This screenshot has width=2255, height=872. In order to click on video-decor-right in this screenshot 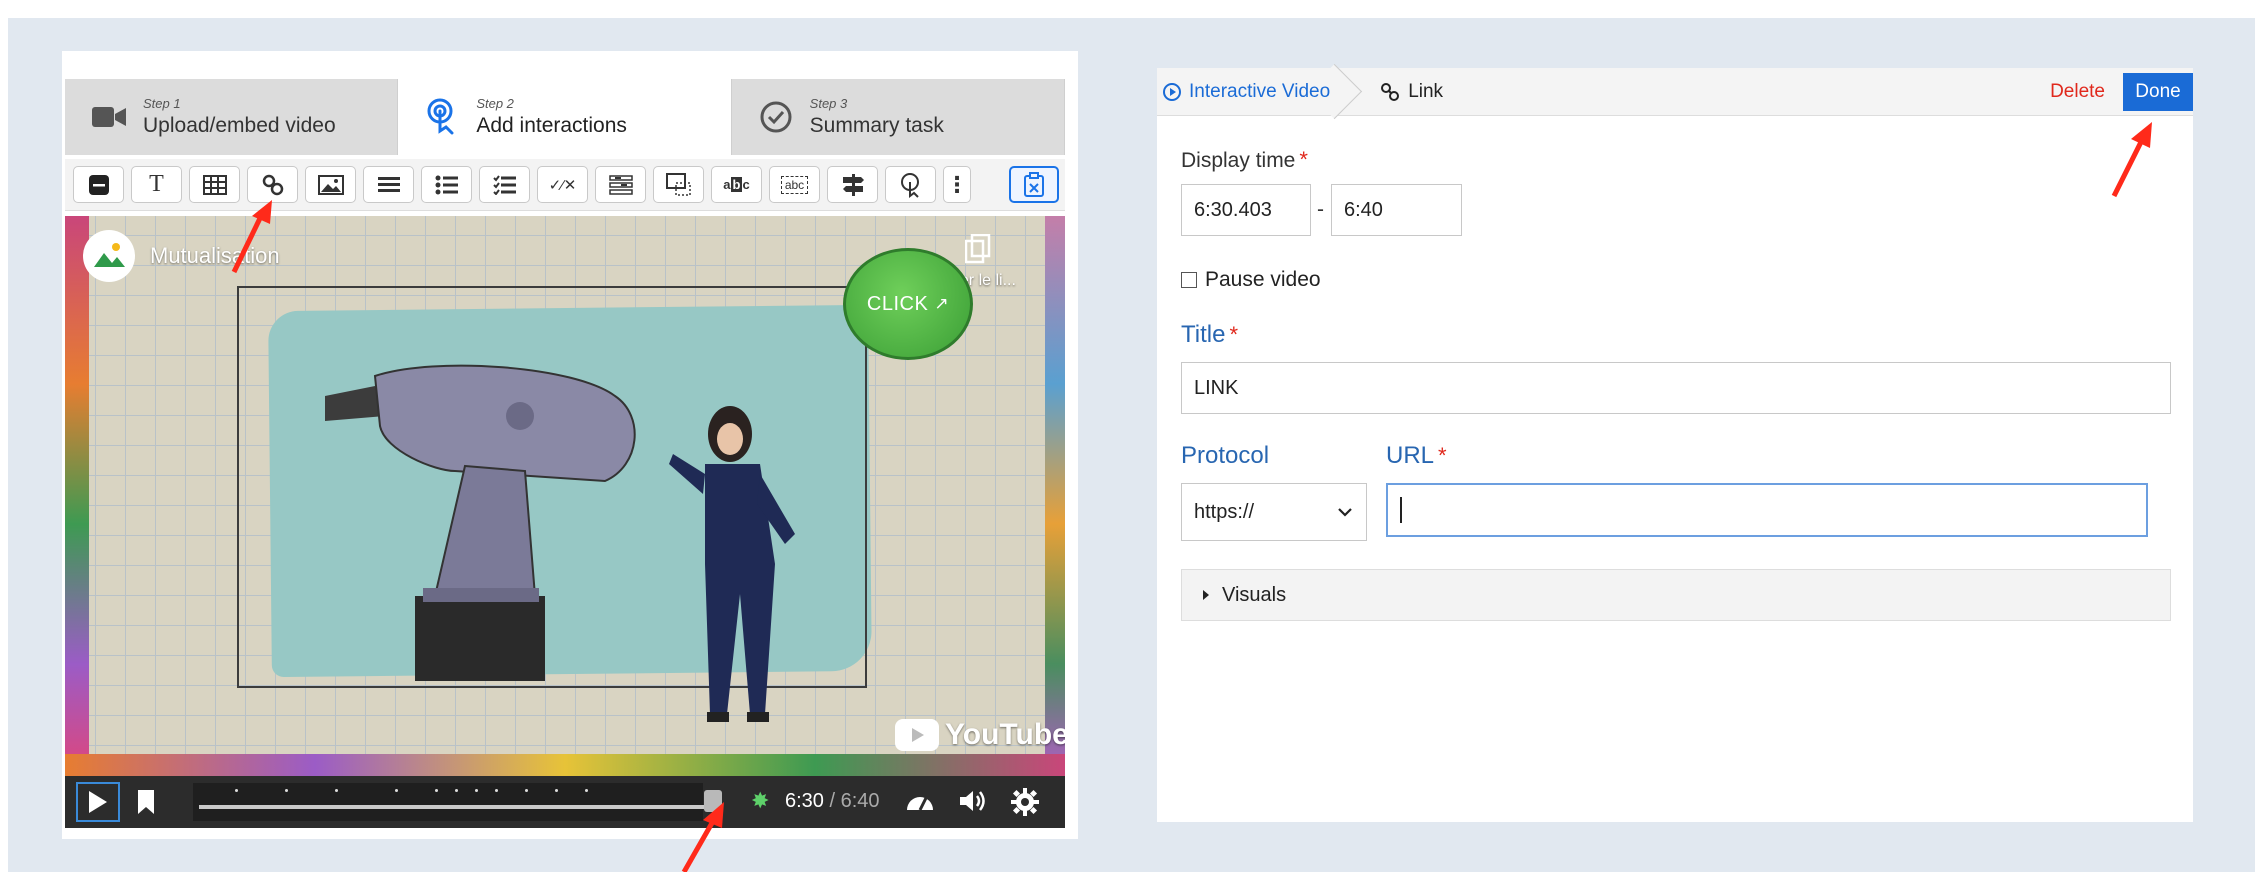, I will do `click(1055, 496)`.